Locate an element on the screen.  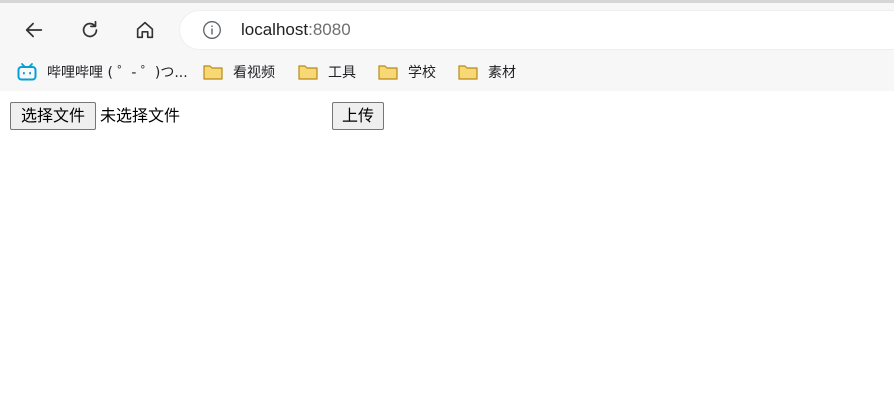
bookmark-folder-material: 素材 is located at coordinates (486, 72).